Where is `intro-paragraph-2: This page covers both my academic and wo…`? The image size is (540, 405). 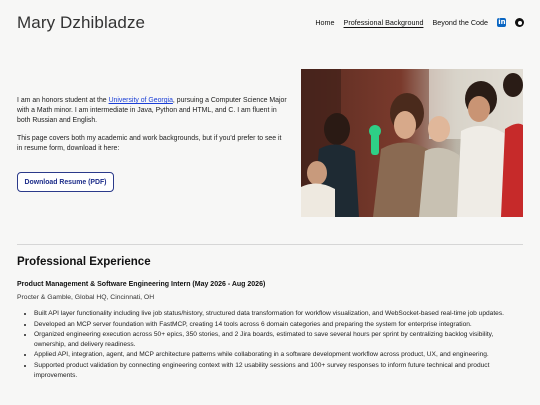
intro-paragraph-2: This page covers both my academic and wo… is located at coordinates (149, 143).